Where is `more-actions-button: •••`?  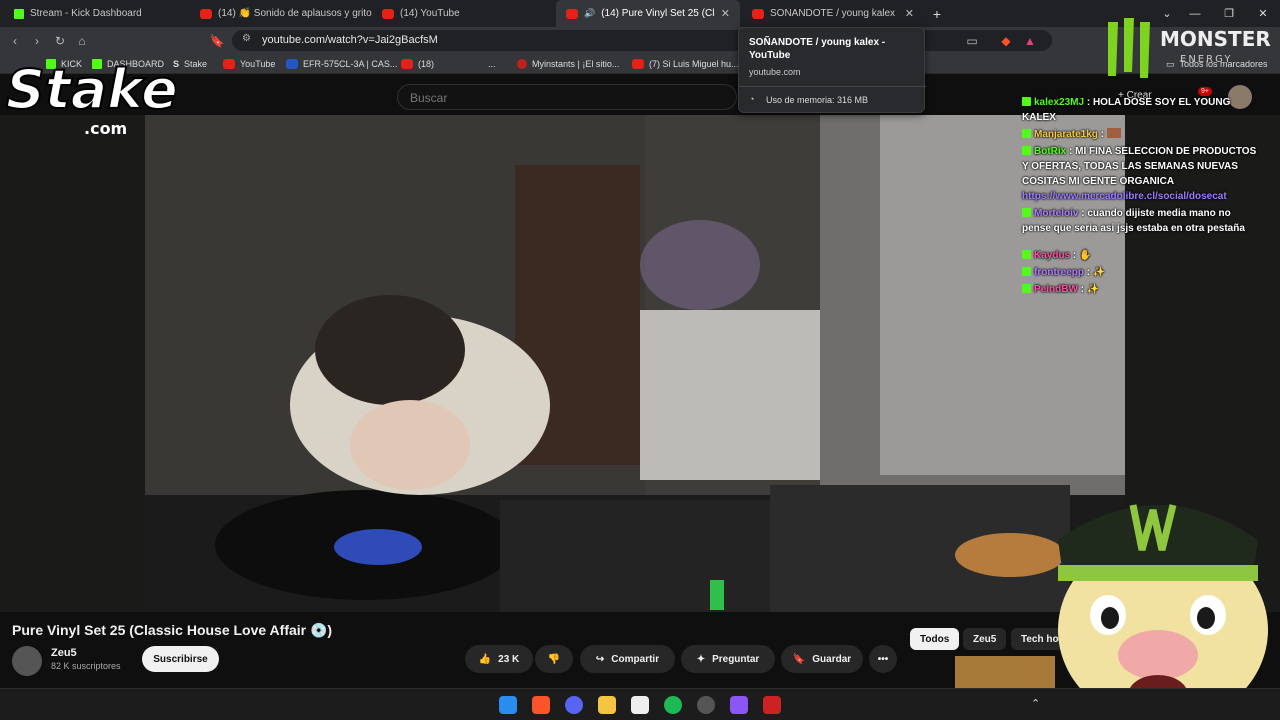
more-actions-button: ••• is located at coordinates (883, 659).